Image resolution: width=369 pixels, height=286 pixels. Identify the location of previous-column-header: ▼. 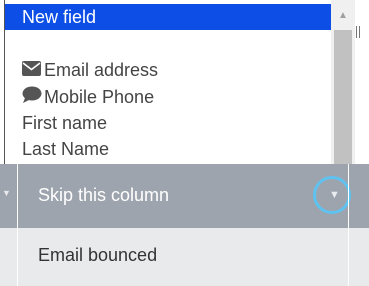
(9, 196).